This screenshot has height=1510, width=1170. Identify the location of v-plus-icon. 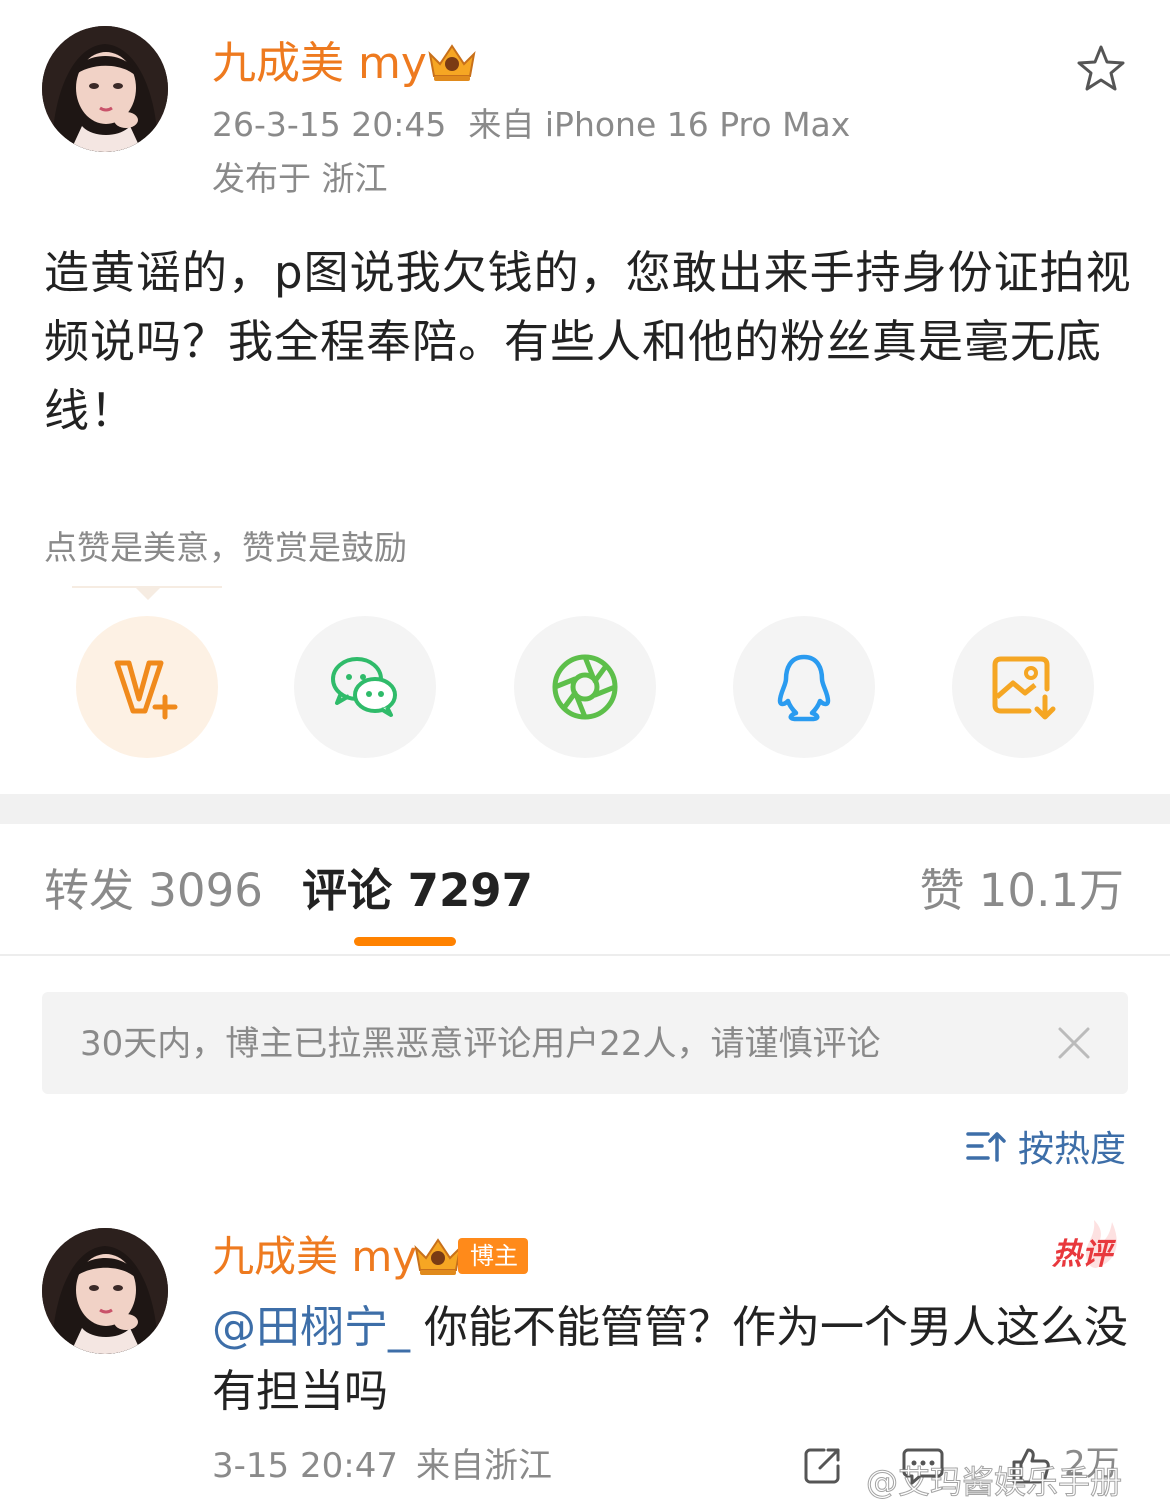
(146, 690).